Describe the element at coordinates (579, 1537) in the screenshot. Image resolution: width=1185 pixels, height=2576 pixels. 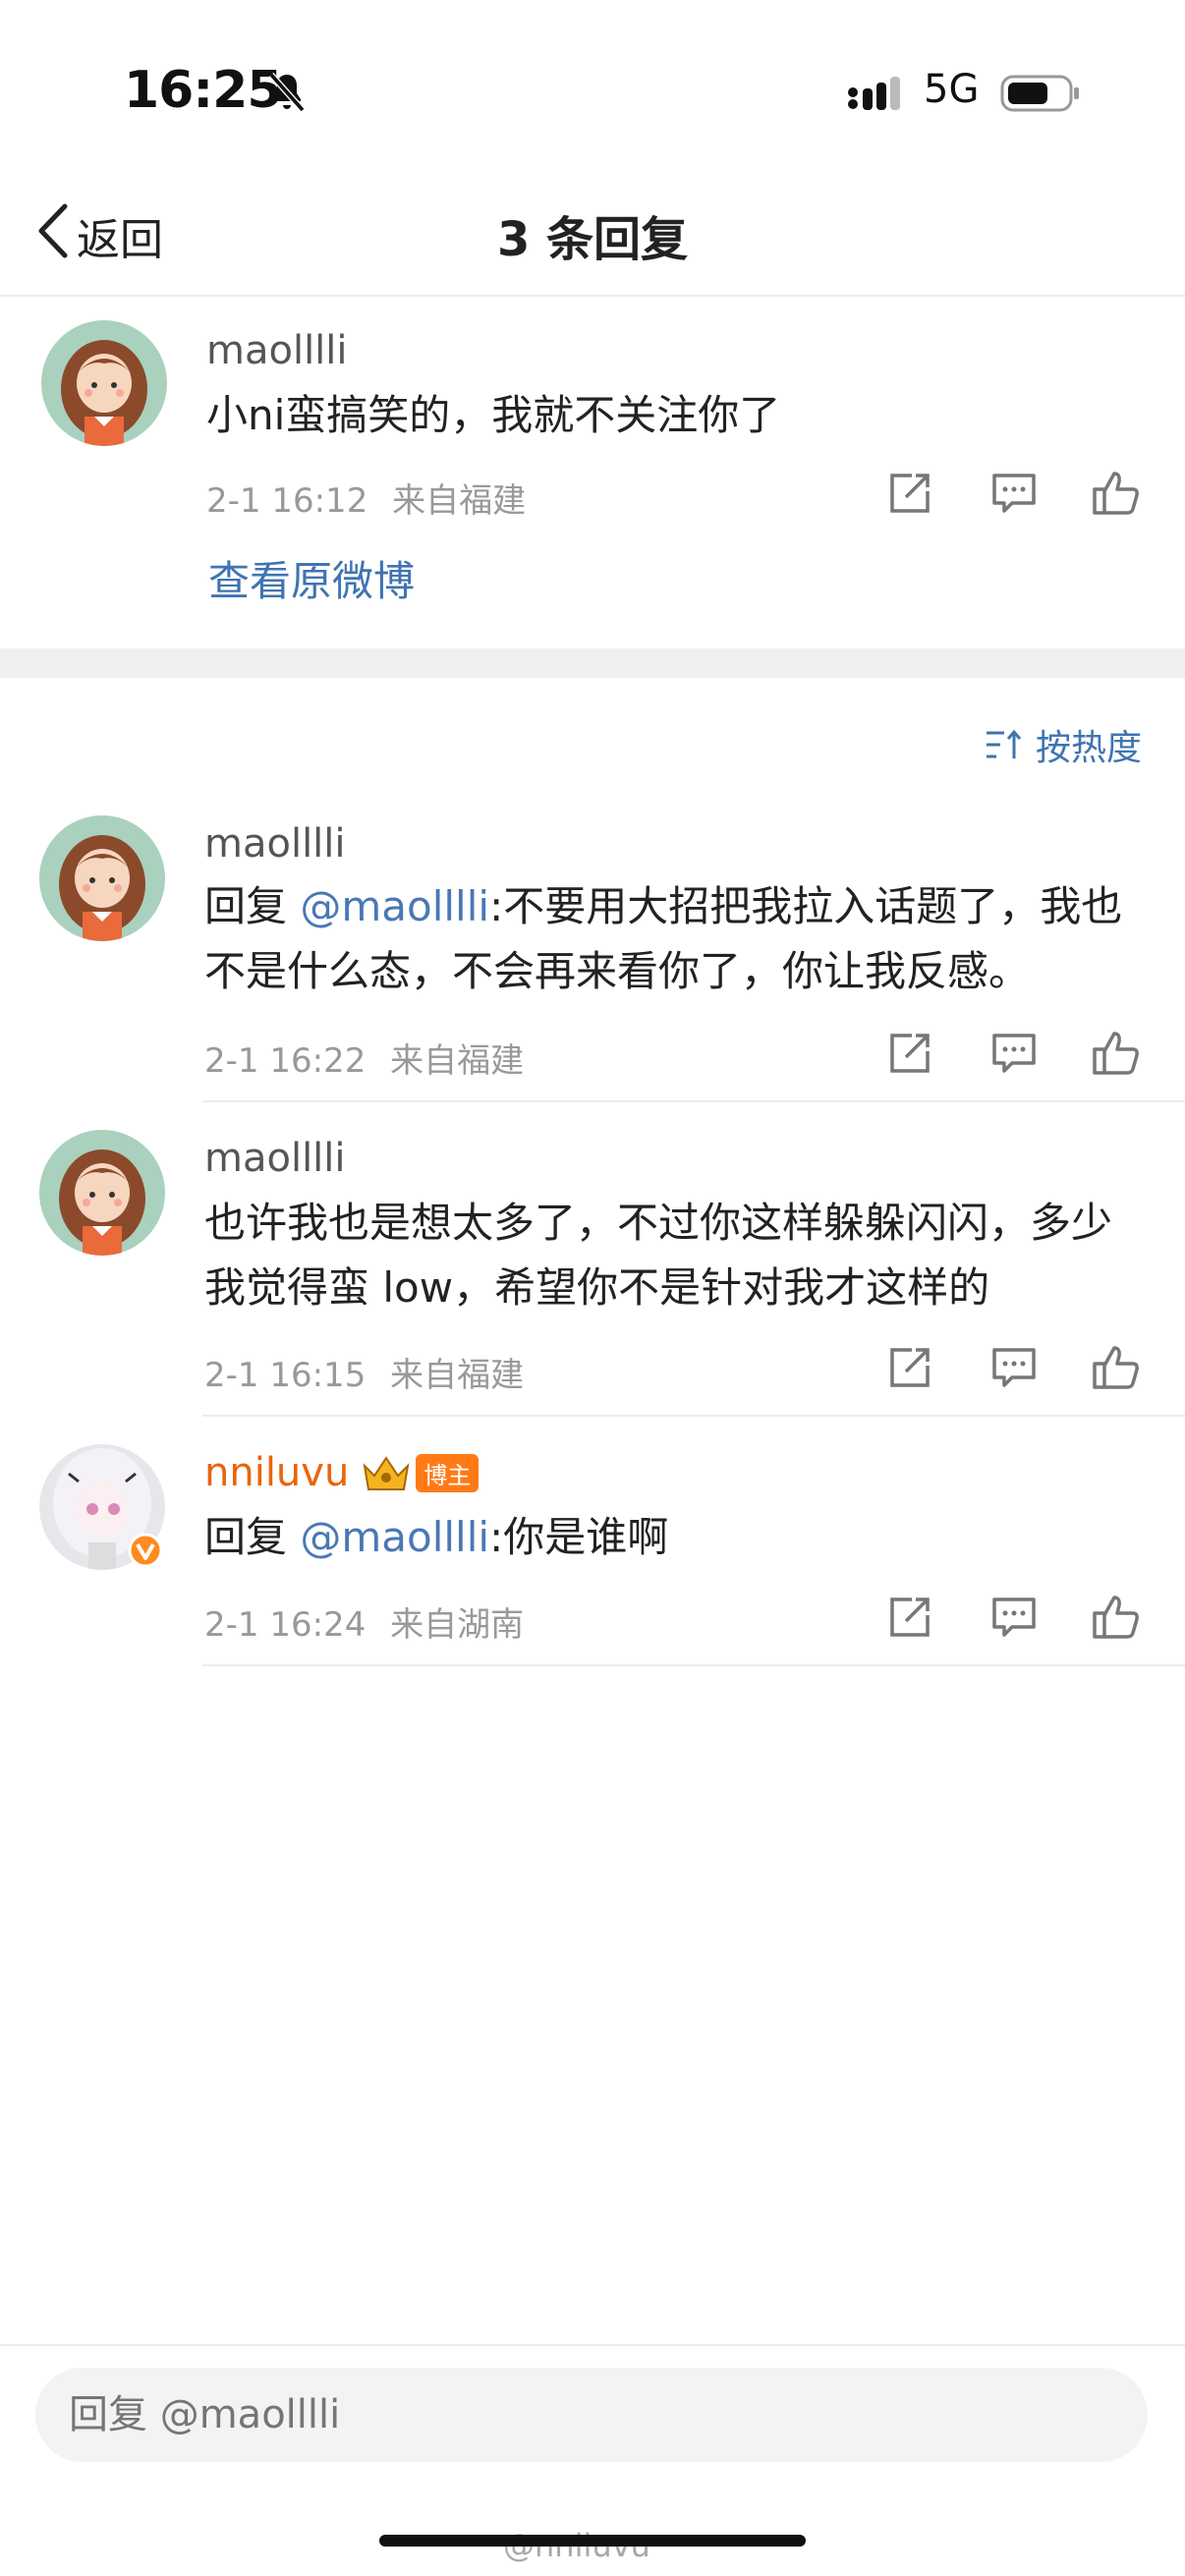
I see `reply-body: :你是谁啊` at that location.